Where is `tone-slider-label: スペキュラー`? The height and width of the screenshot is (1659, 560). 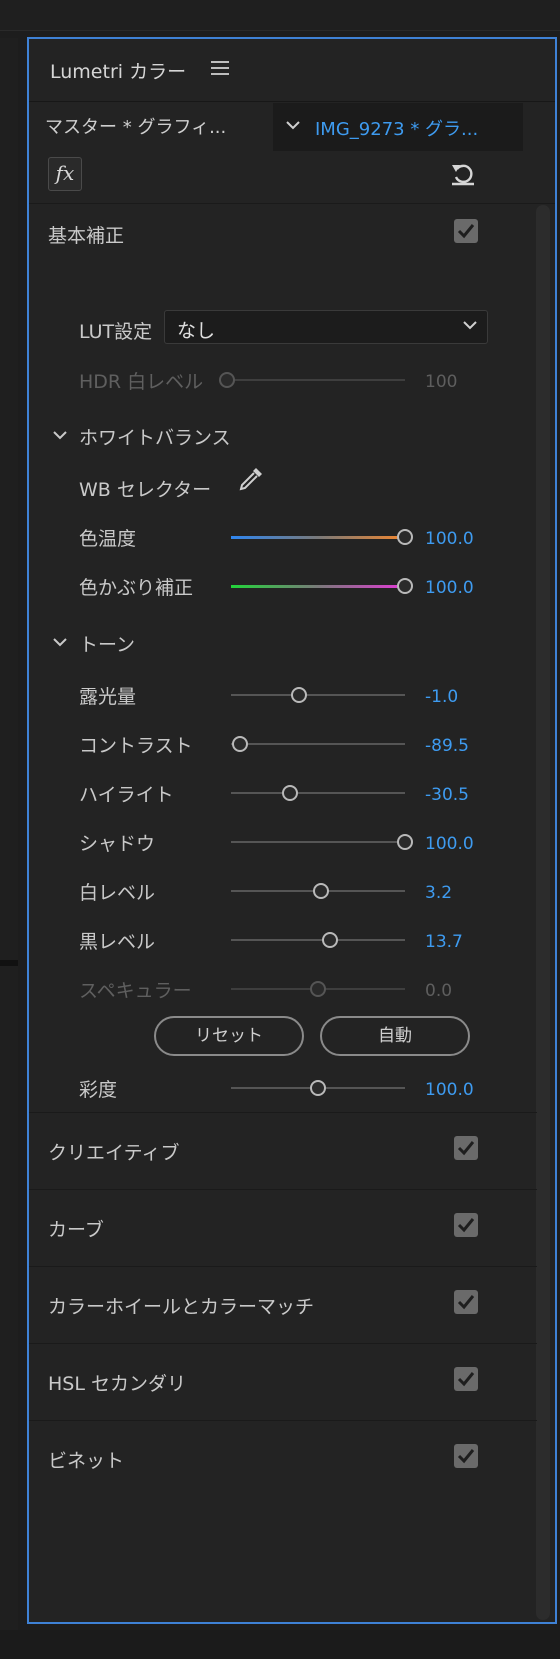
tone-slider-label: スペキュラー is located at coordinates (135, 991).